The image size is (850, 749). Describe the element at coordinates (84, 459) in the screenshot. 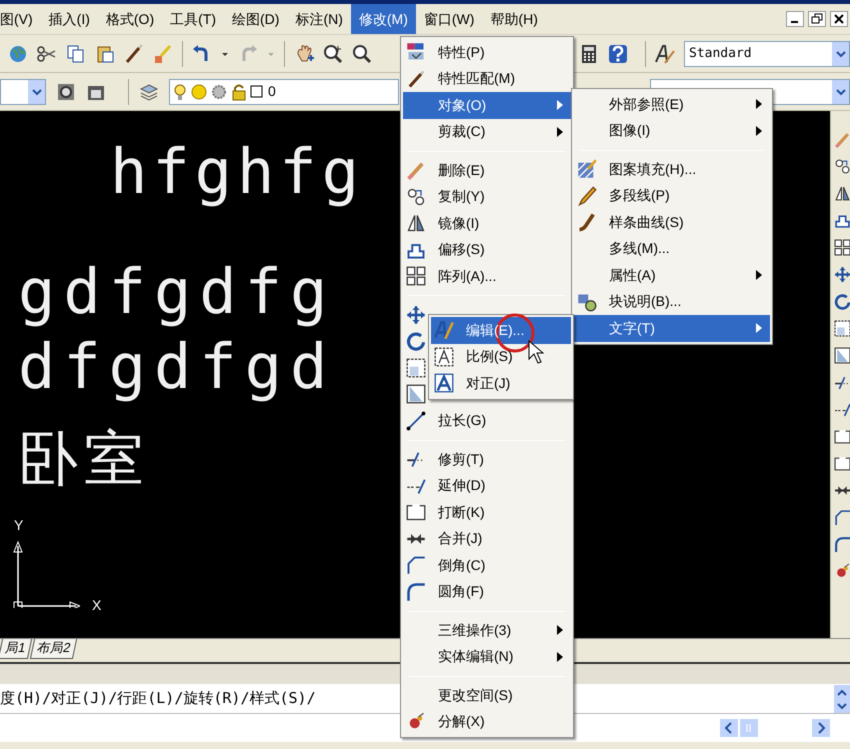

I see `drawing-text: 卧室` at that location.